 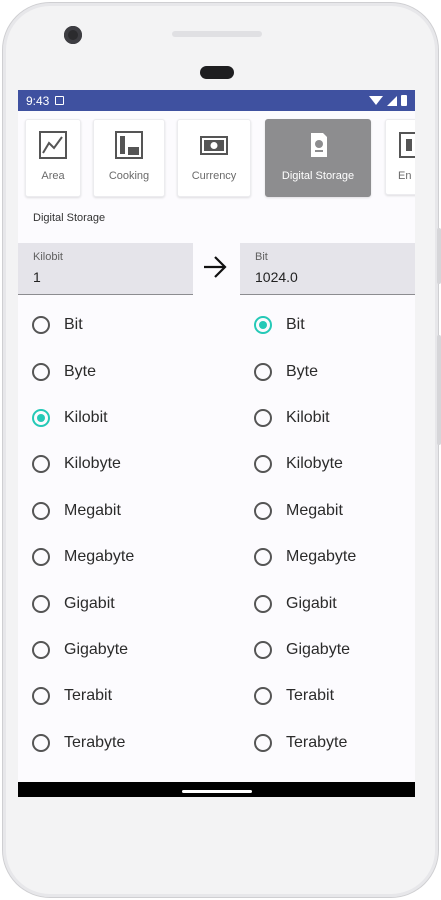 What do you see at coordinates (318, 176) in the screenshot?
I see `category-label: Digital Storage` at bounding box center [318, 176].